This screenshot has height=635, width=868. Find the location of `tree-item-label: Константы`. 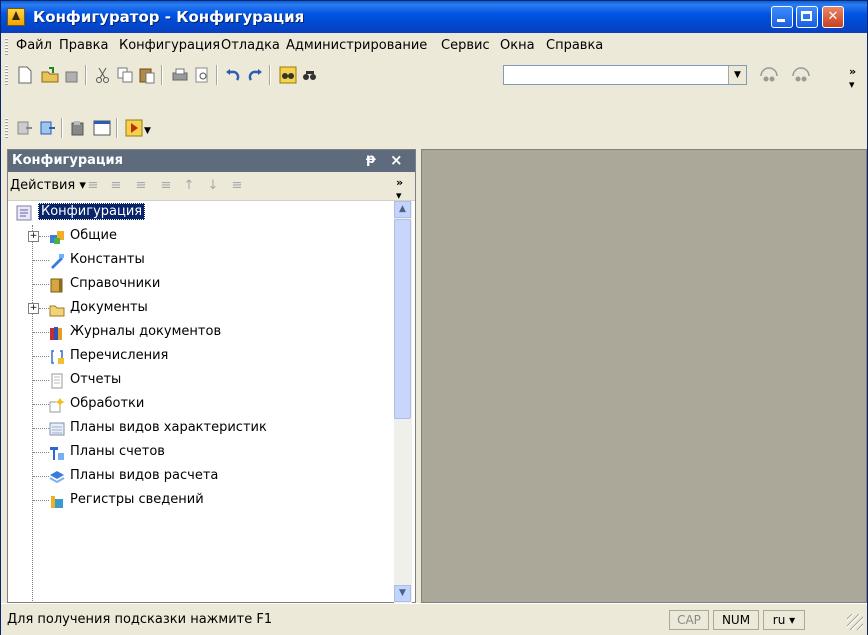

tree-item-label: Константы is located at coordinates (107, 259).